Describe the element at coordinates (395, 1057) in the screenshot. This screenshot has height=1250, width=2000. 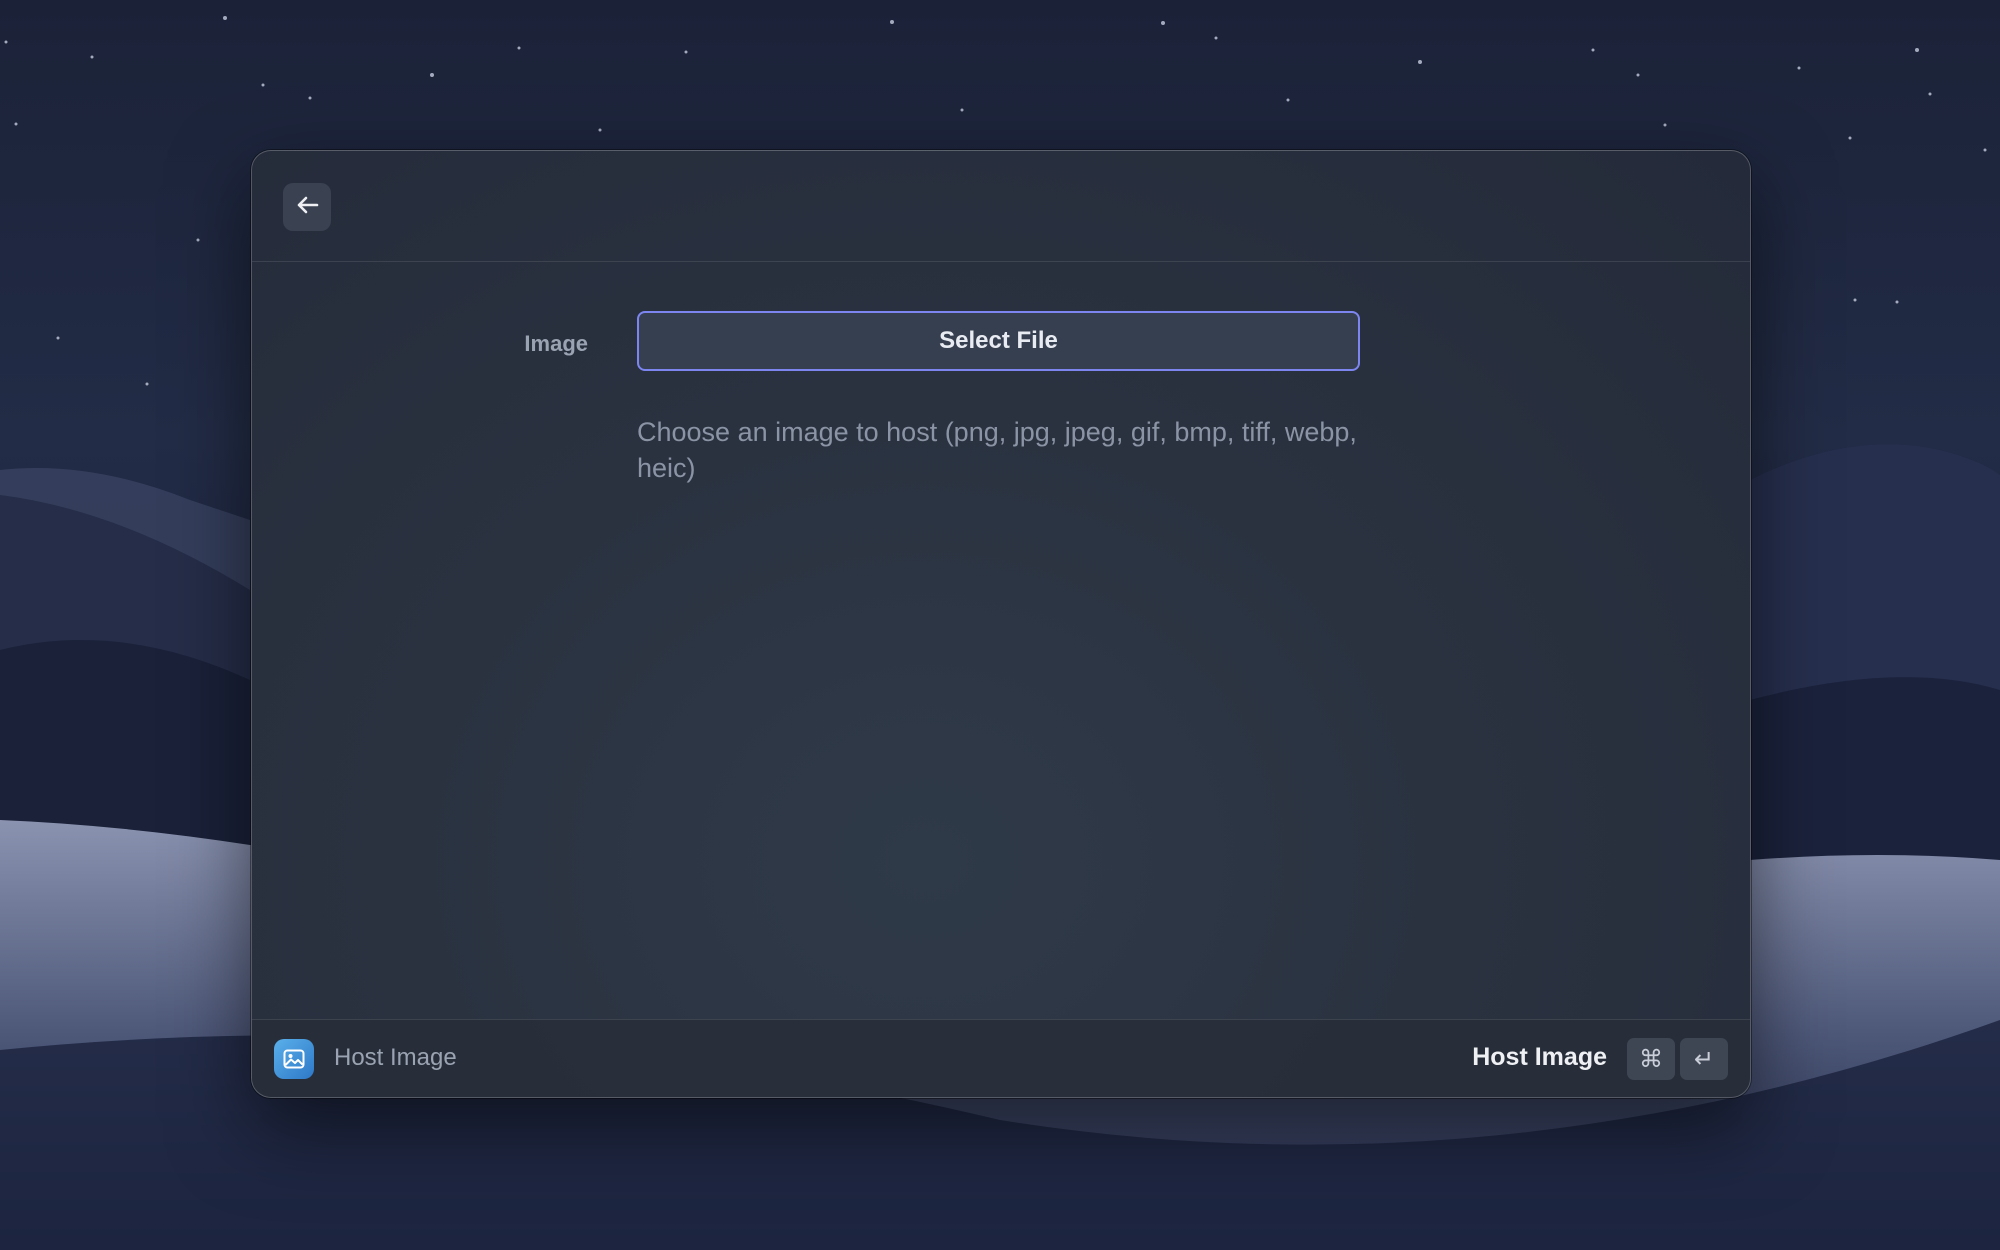
I see `command-title: Host Image` at that location.